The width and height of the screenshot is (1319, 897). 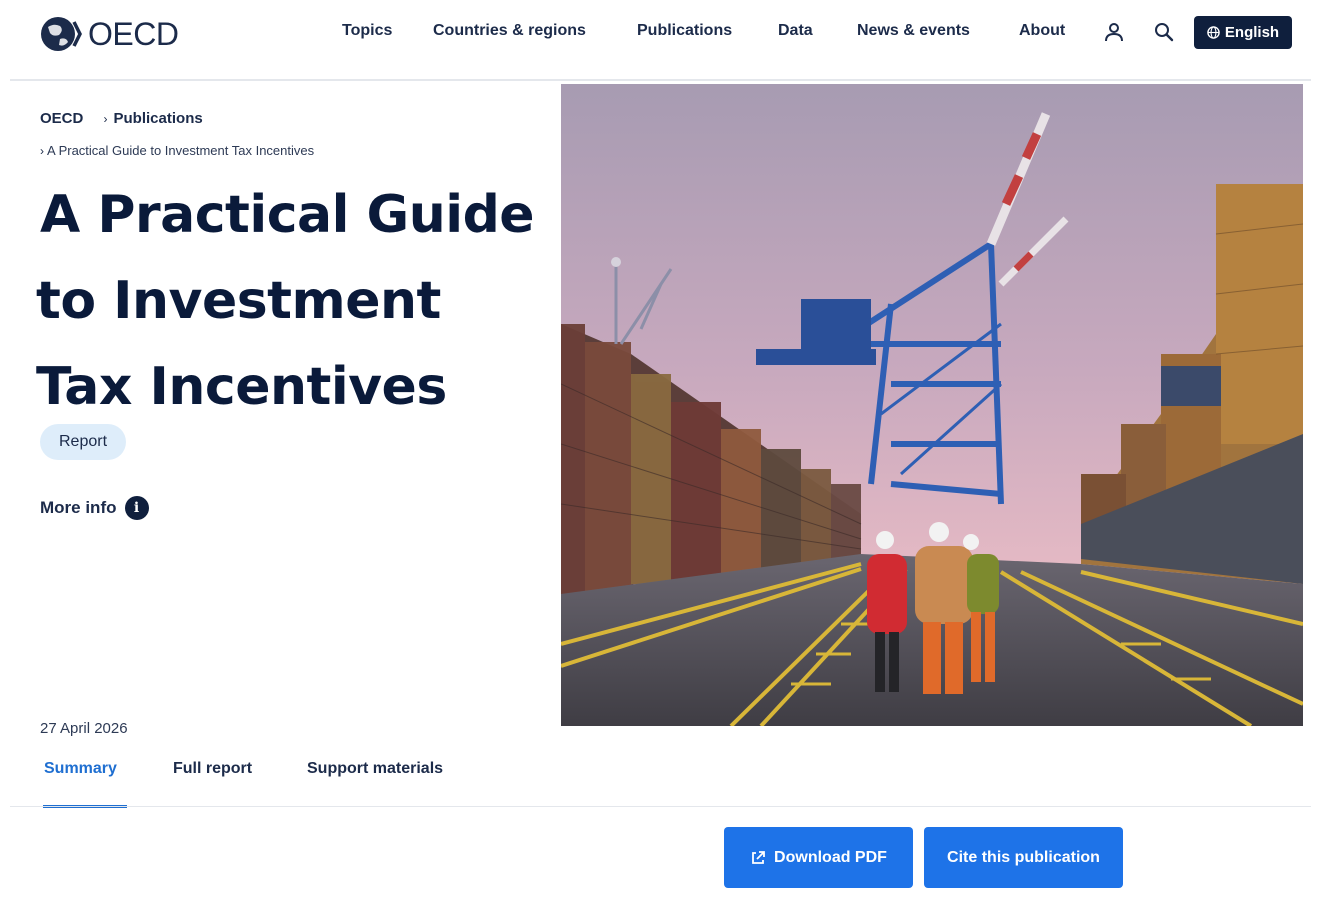 I want to click on nav-topics: Topics, so click(x=367, y=31).